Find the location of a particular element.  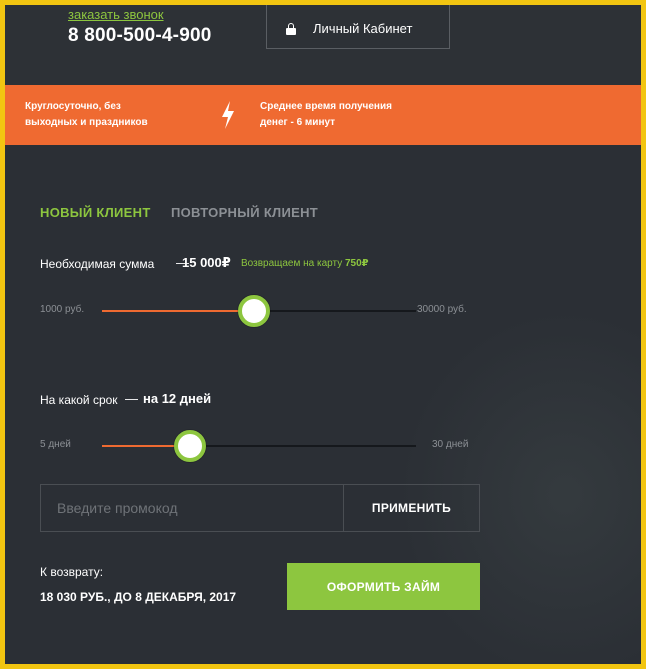

term-slider-handle is located at coordinates (189, 446).